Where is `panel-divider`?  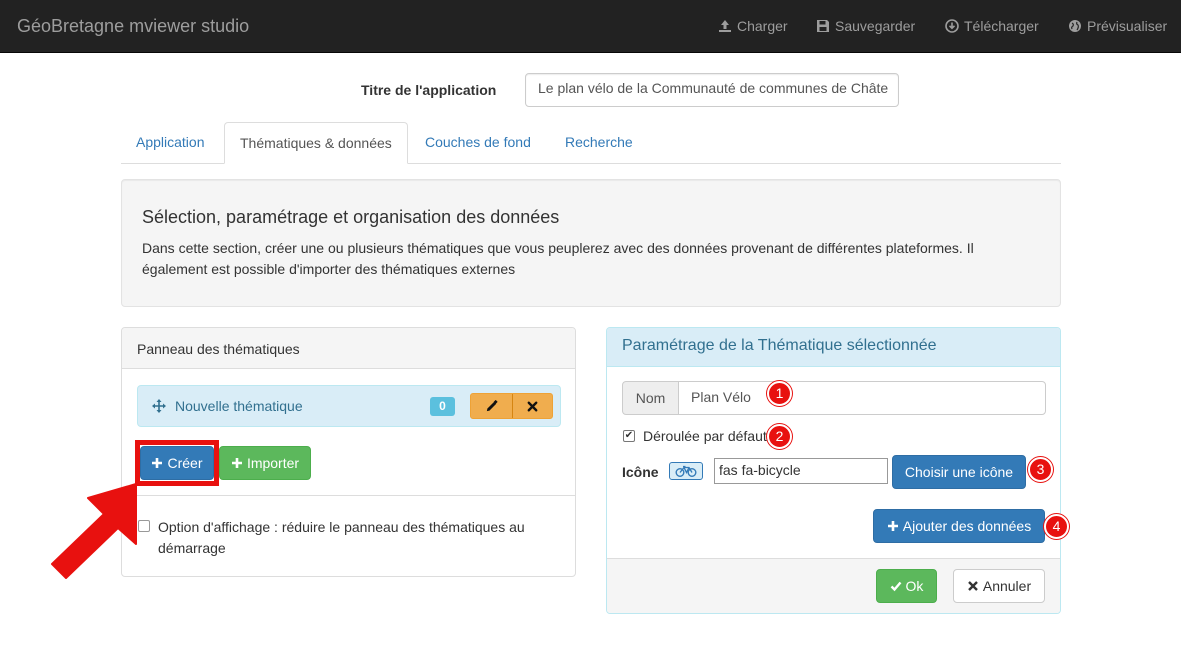 panel-divider is located at coordinates (348, 495).